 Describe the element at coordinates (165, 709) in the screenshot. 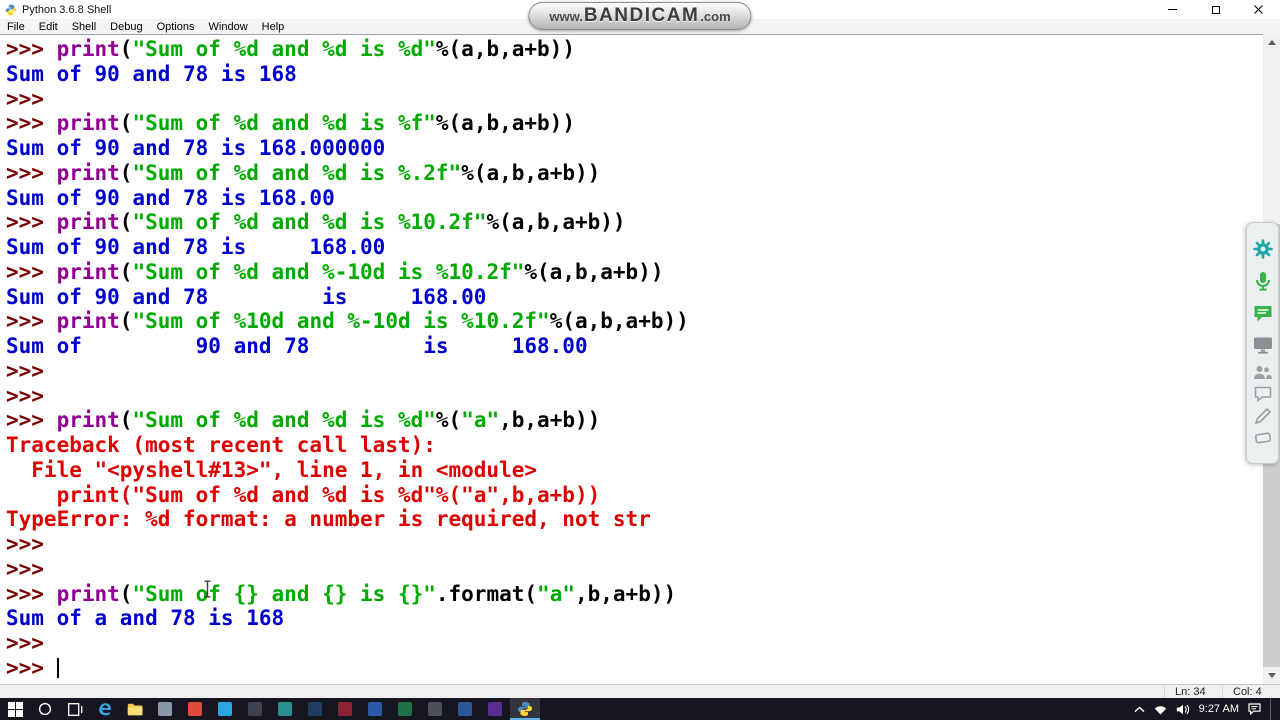

I see `taskbar-app-app-gray` at that location.